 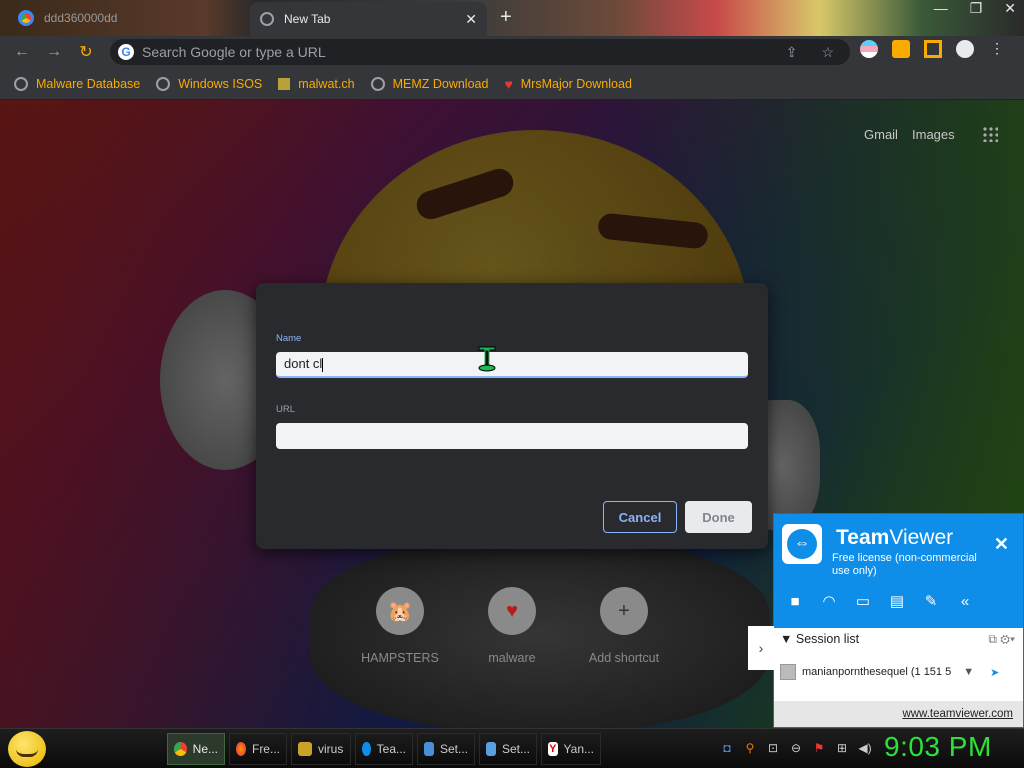 I want to click on shield-icon: ◘, so click(x=727, y=748).